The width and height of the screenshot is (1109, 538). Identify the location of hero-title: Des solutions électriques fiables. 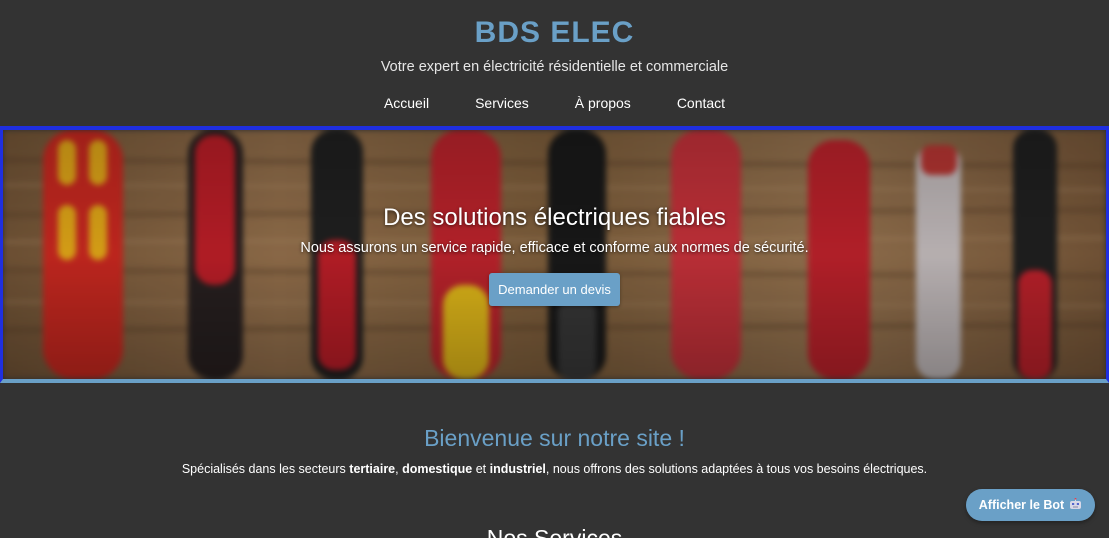
(554, 217).